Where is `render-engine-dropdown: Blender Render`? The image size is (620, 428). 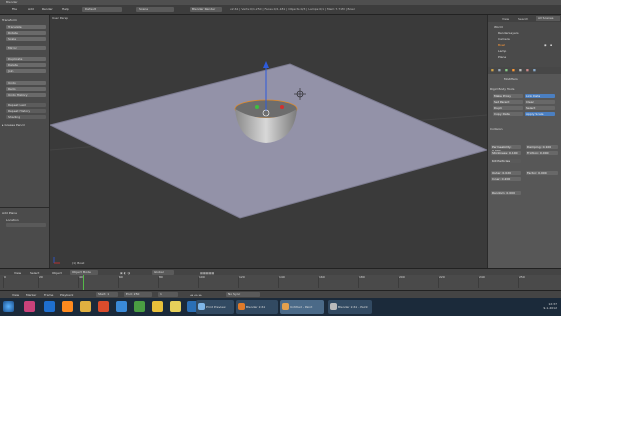 render-engine-dropdown: Blender Render is located at coordinates (206, 9).